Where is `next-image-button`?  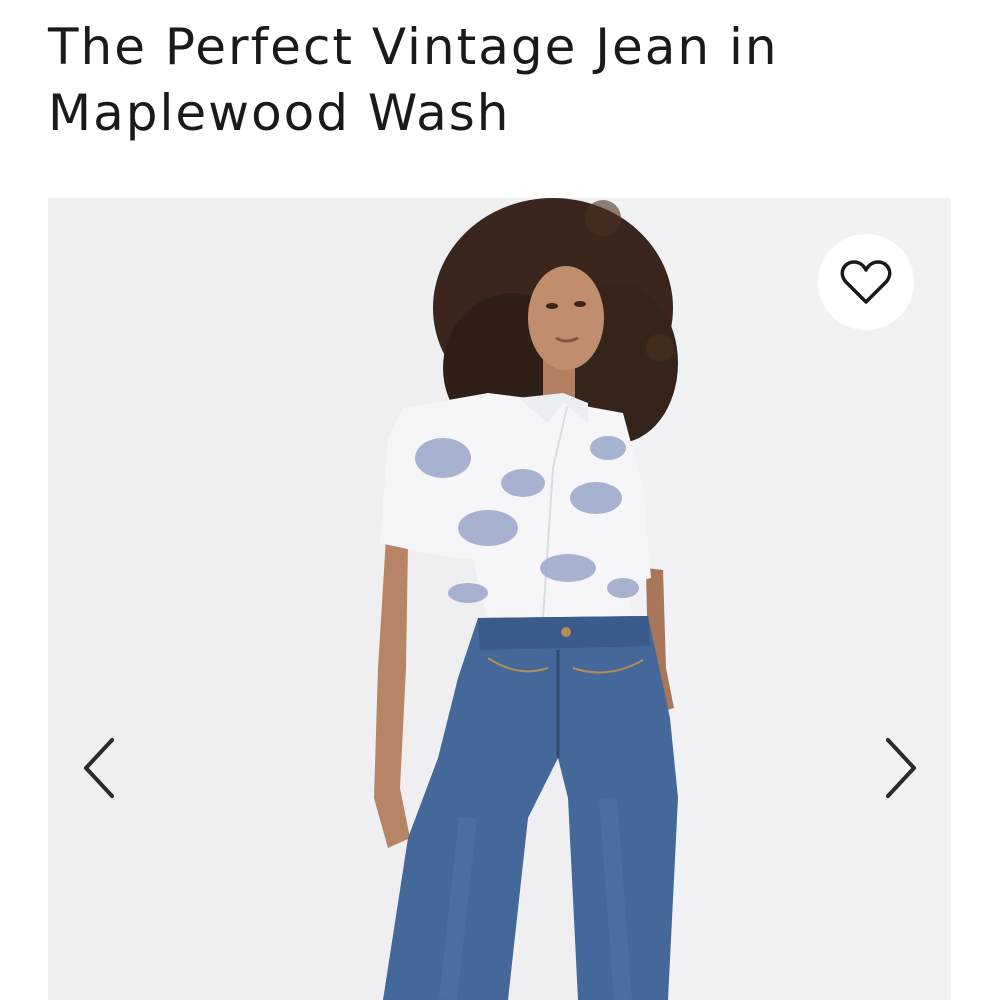
next-image-button is located at coordinates (900, 768).